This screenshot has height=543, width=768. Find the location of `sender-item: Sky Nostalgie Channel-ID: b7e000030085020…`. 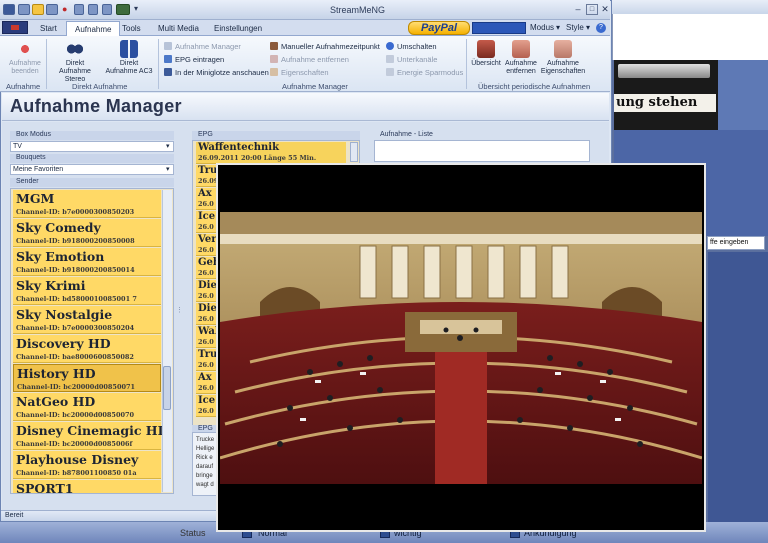

sender-item: Sky Nostalgie Channel-ID: b7e000030085020… is located at coordinates (87, 320).